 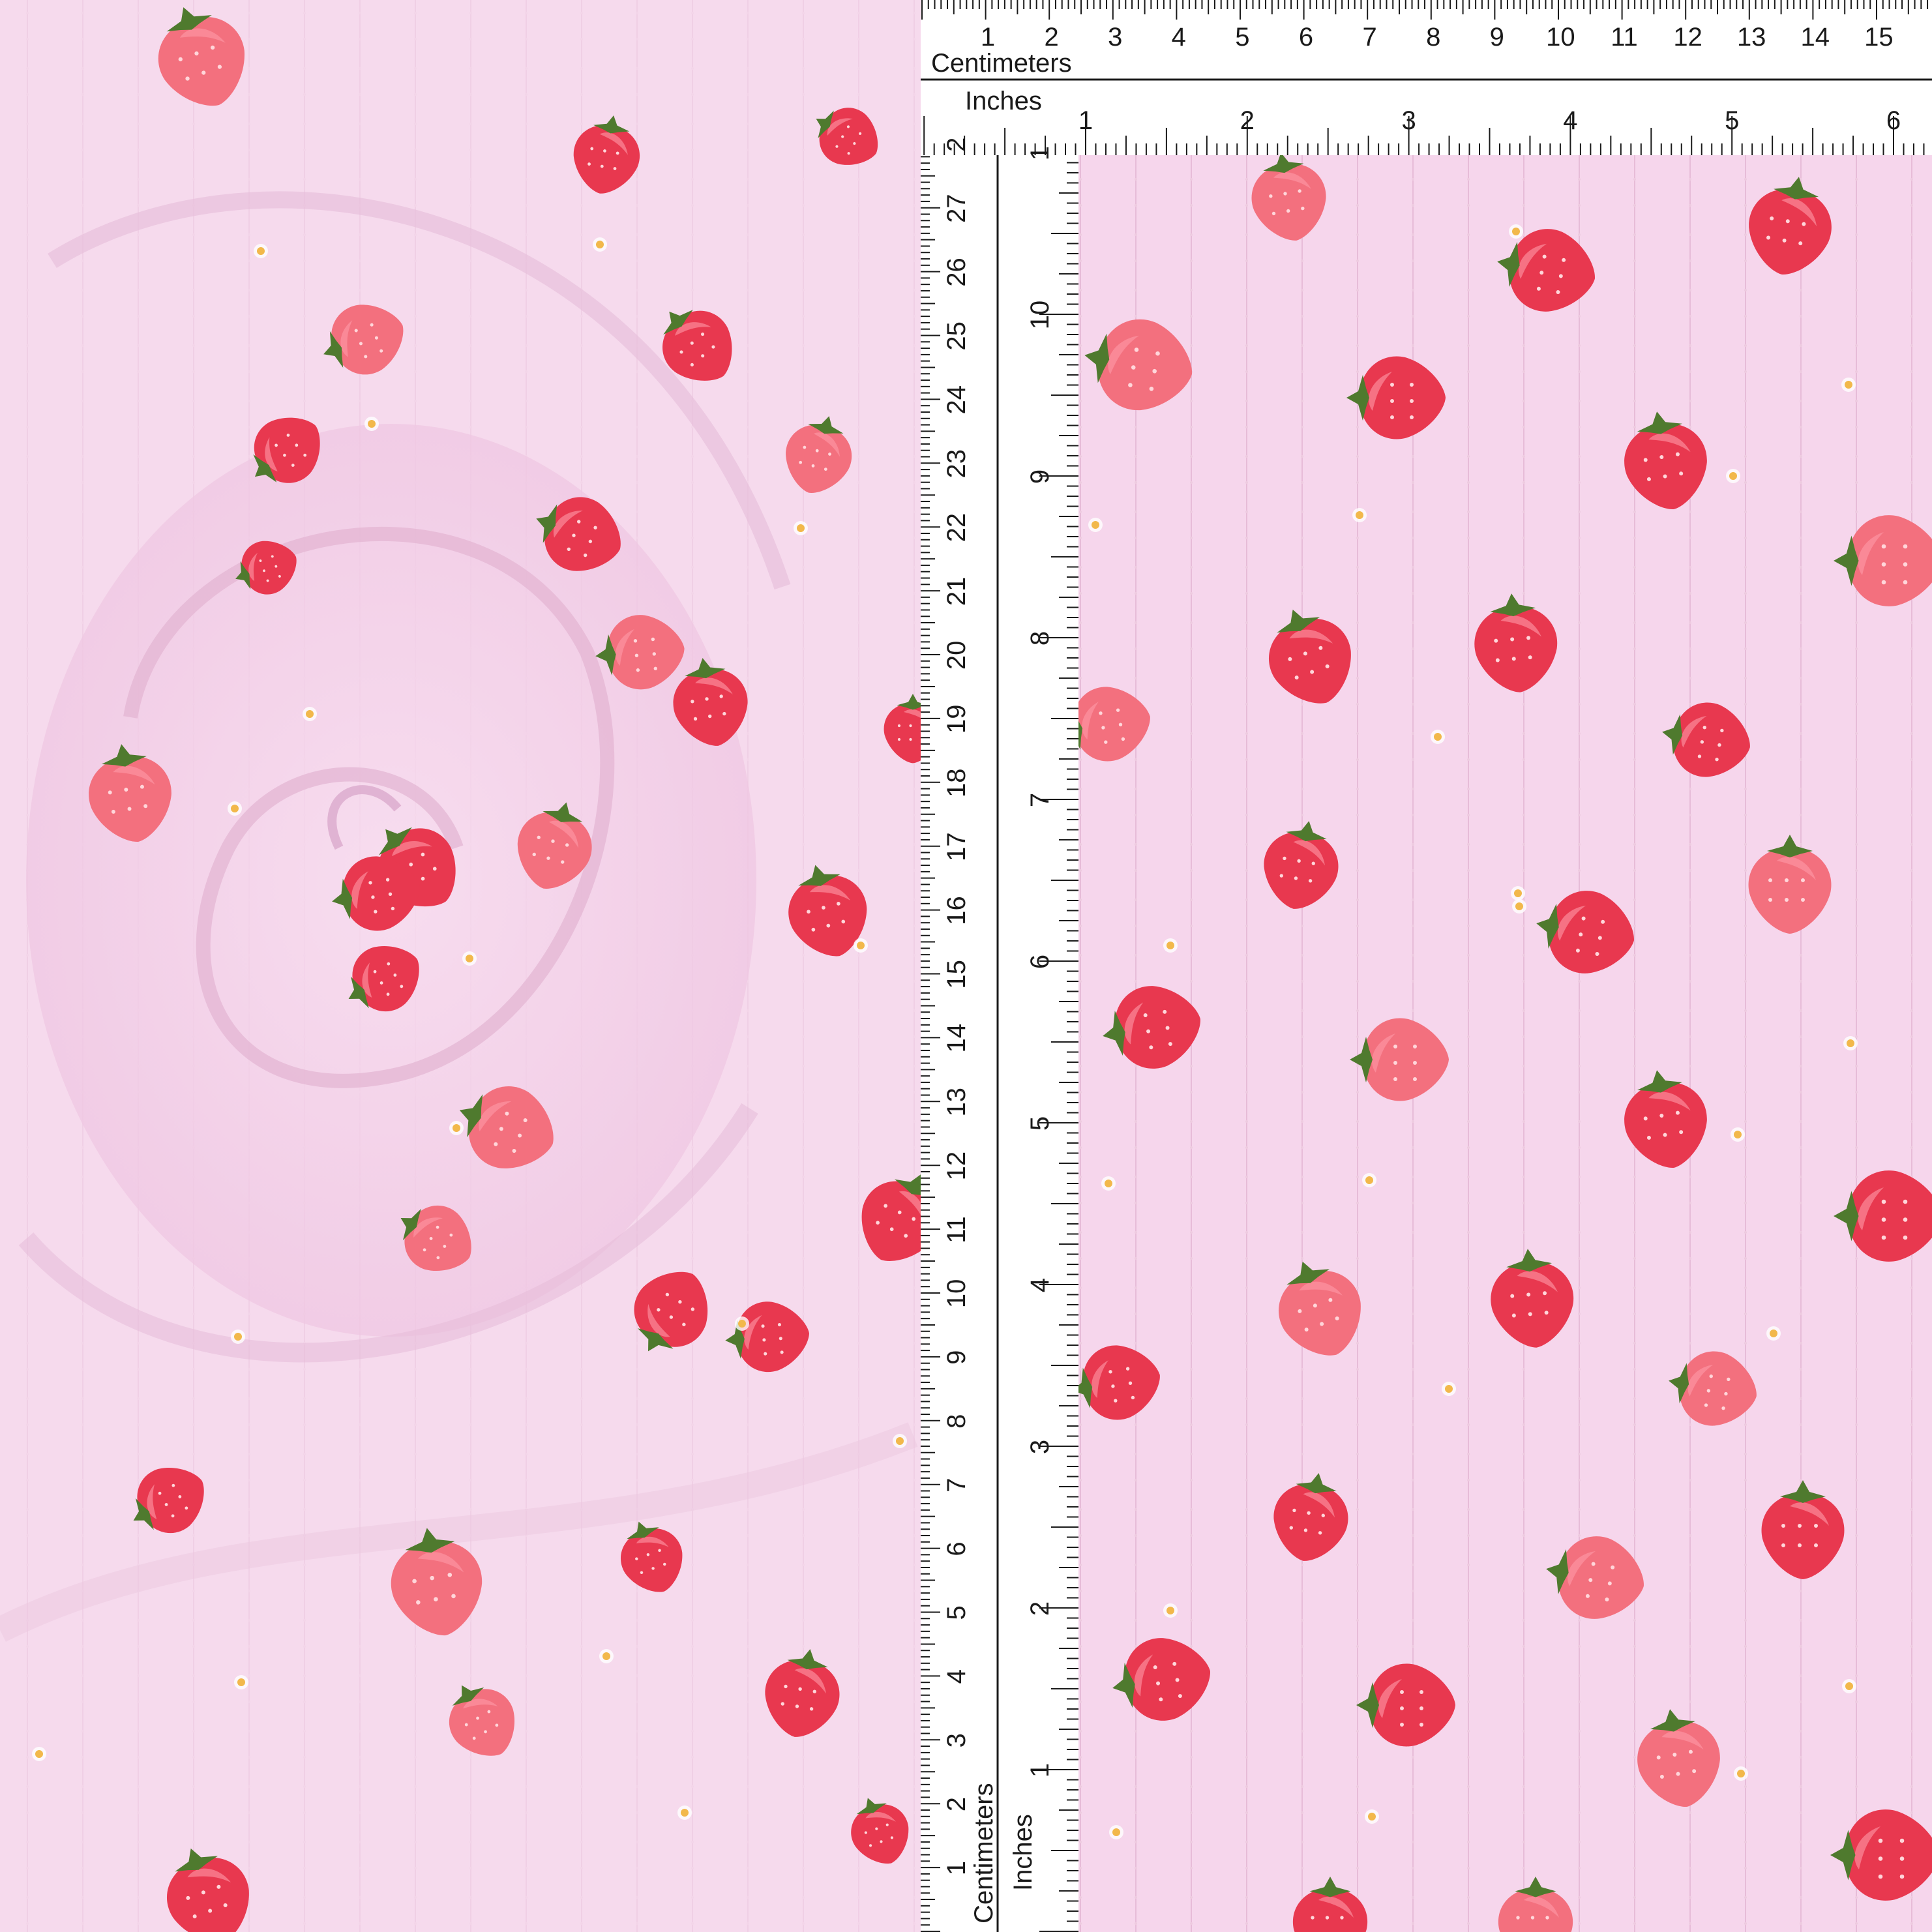 I want to click on left-inch-number: 2, so click(x=1040, y=1608).